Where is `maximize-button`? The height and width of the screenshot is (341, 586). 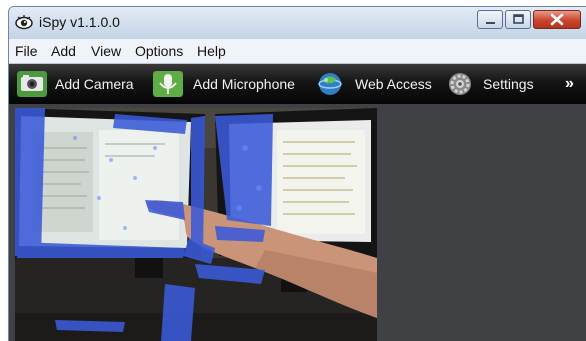 maximize-button is located at coordinates (518, 19).